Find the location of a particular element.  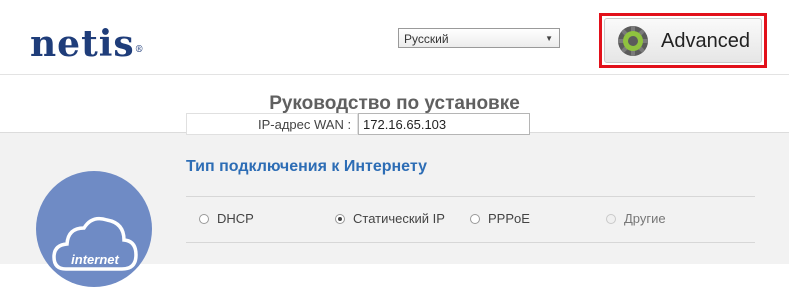

chevron-down-icon: ▼ is located at coordinates (549, 38).